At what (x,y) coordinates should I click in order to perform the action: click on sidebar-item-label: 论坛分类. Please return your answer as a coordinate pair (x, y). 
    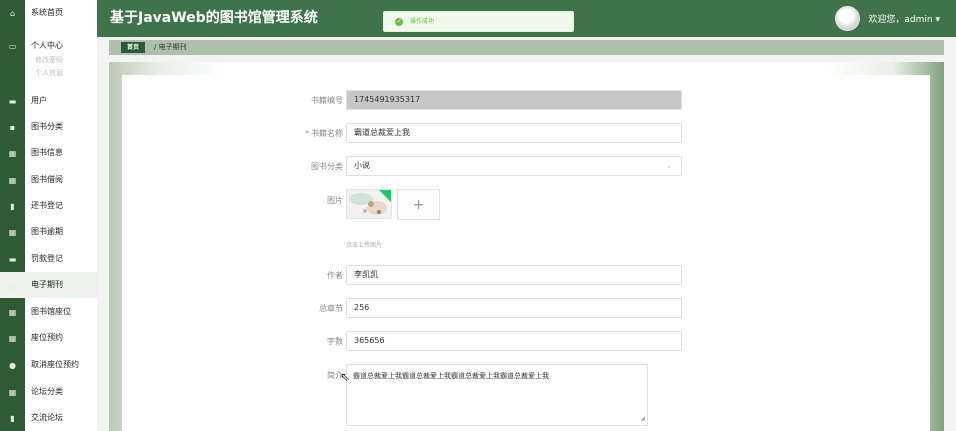
    Looking at the image, I should click on (47, 391).